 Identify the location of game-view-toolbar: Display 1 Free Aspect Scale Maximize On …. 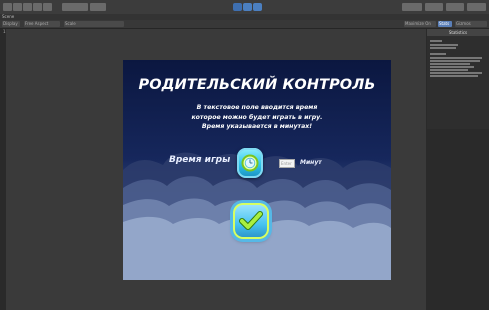
(244, 27).